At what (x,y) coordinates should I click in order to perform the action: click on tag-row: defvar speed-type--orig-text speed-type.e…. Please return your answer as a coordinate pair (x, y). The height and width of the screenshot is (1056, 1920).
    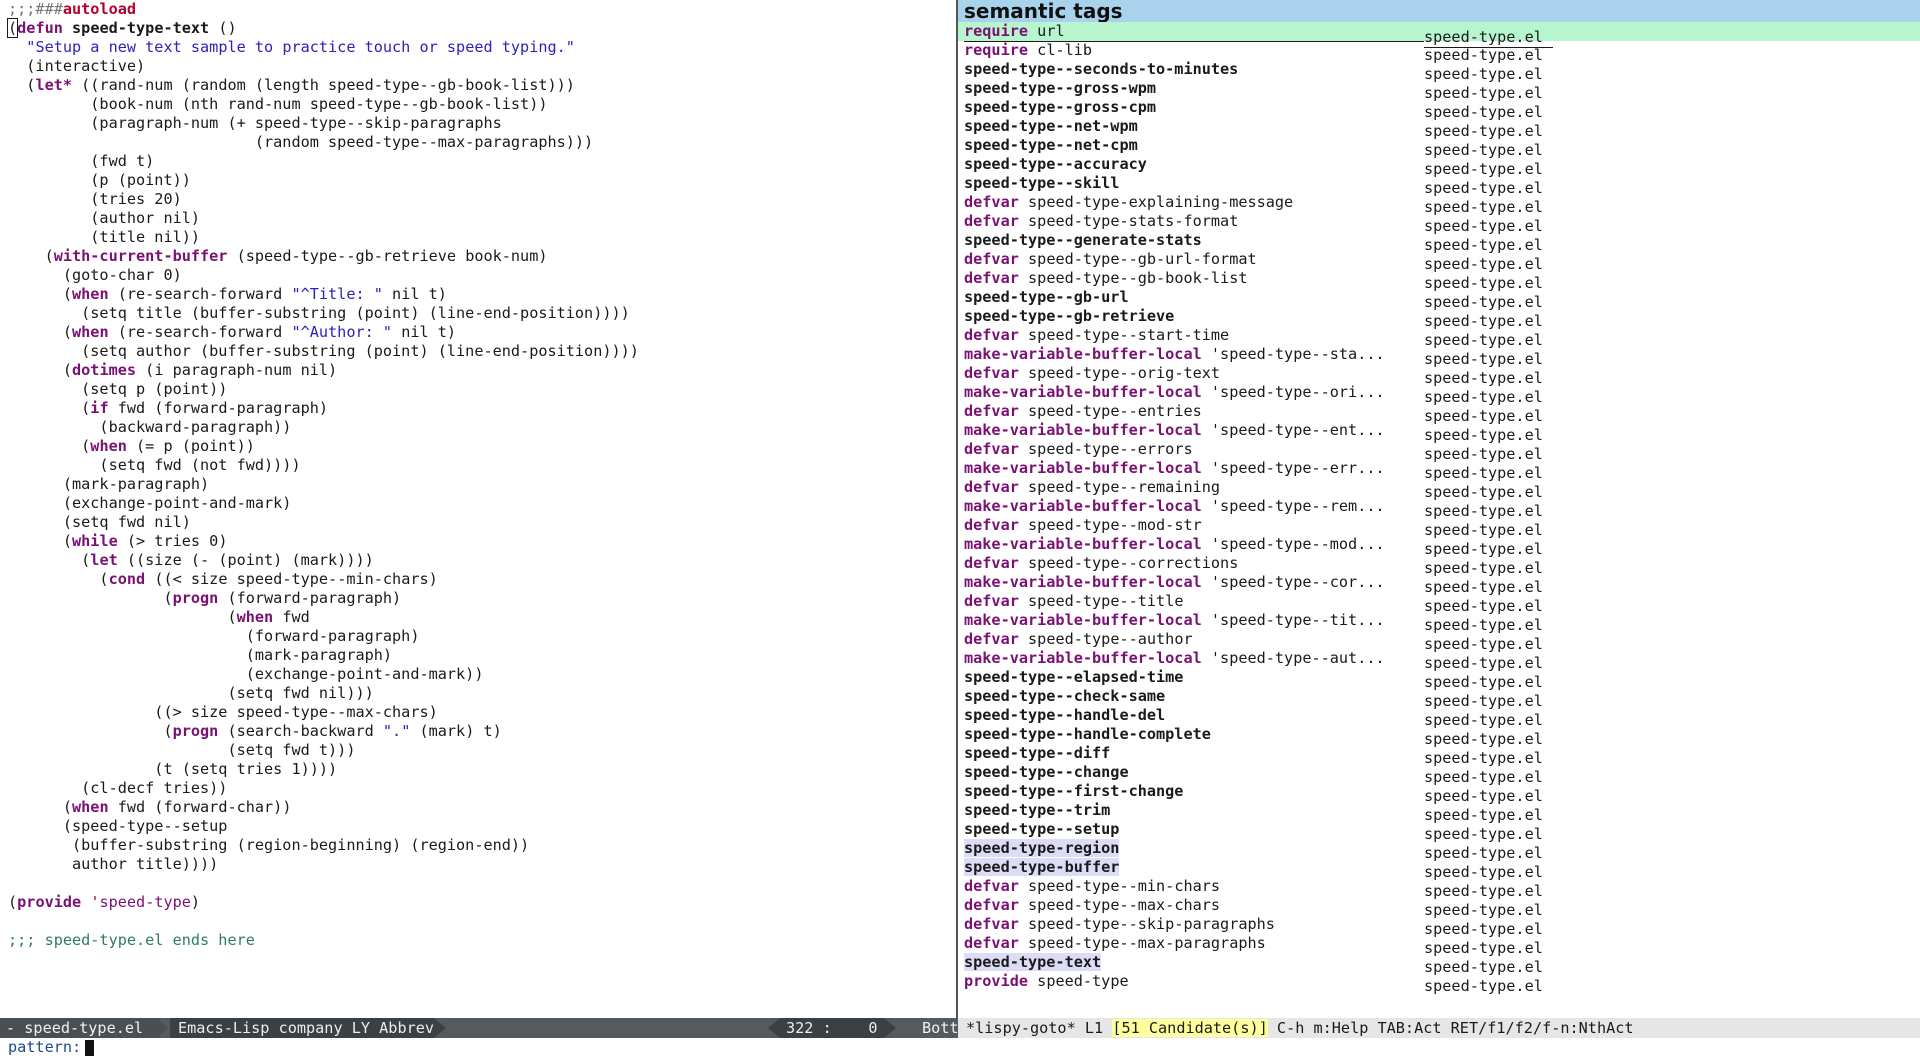
    Looking at the image, I should click on (1439, 375).